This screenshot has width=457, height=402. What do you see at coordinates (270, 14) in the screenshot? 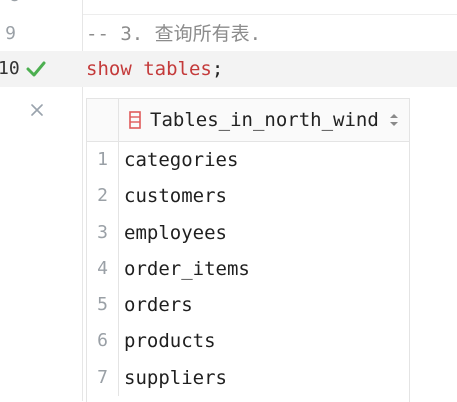
I see `divider` at bounding box center [270, 14].